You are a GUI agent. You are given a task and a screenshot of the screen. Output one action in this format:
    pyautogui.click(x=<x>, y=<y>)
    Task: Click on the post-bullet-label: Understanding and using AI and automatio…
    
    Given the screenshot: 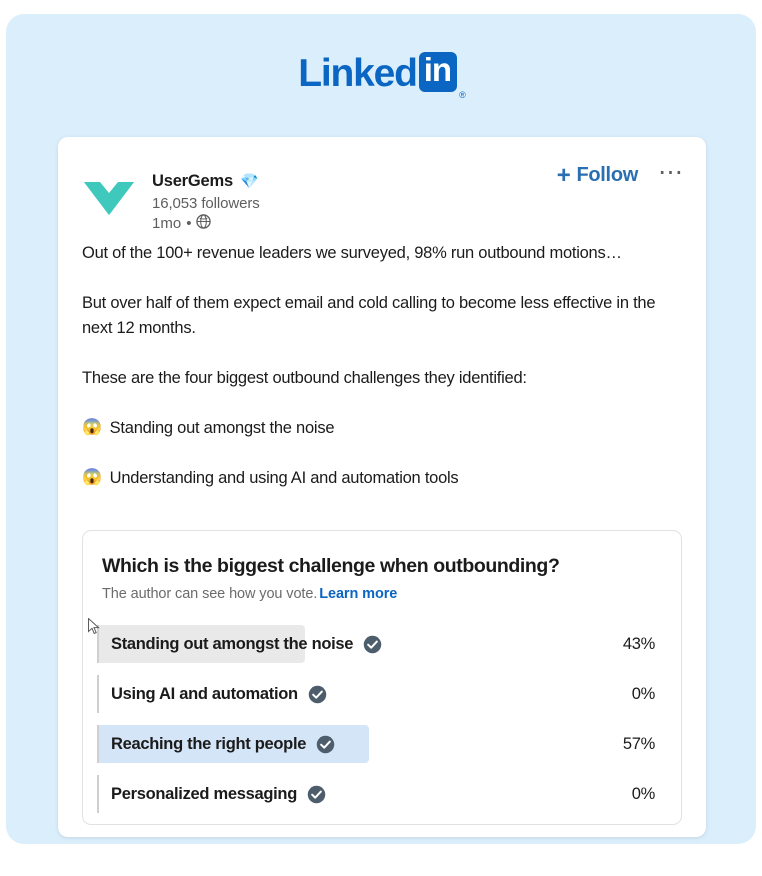 What is the action you would take?
    pyautogui.click(x=284, y=478)
    